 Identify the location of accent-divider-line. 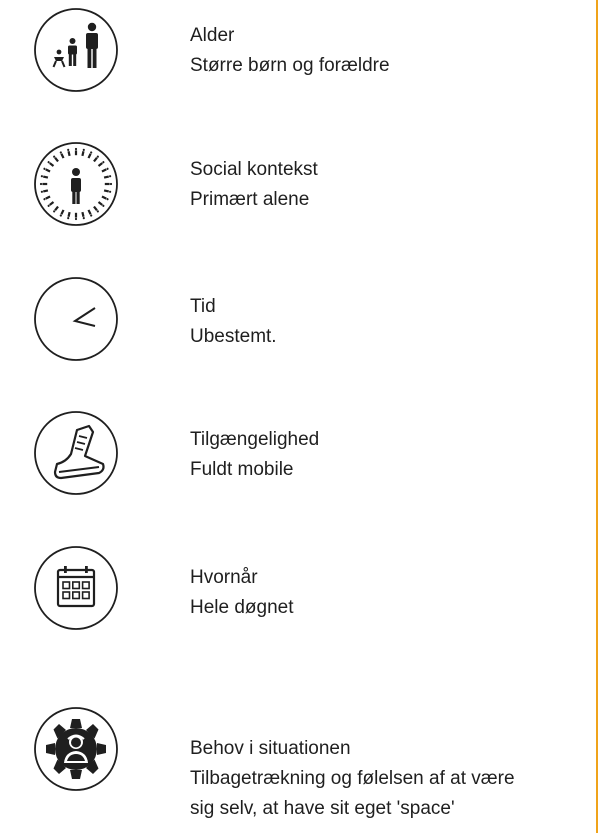
(597, 416).